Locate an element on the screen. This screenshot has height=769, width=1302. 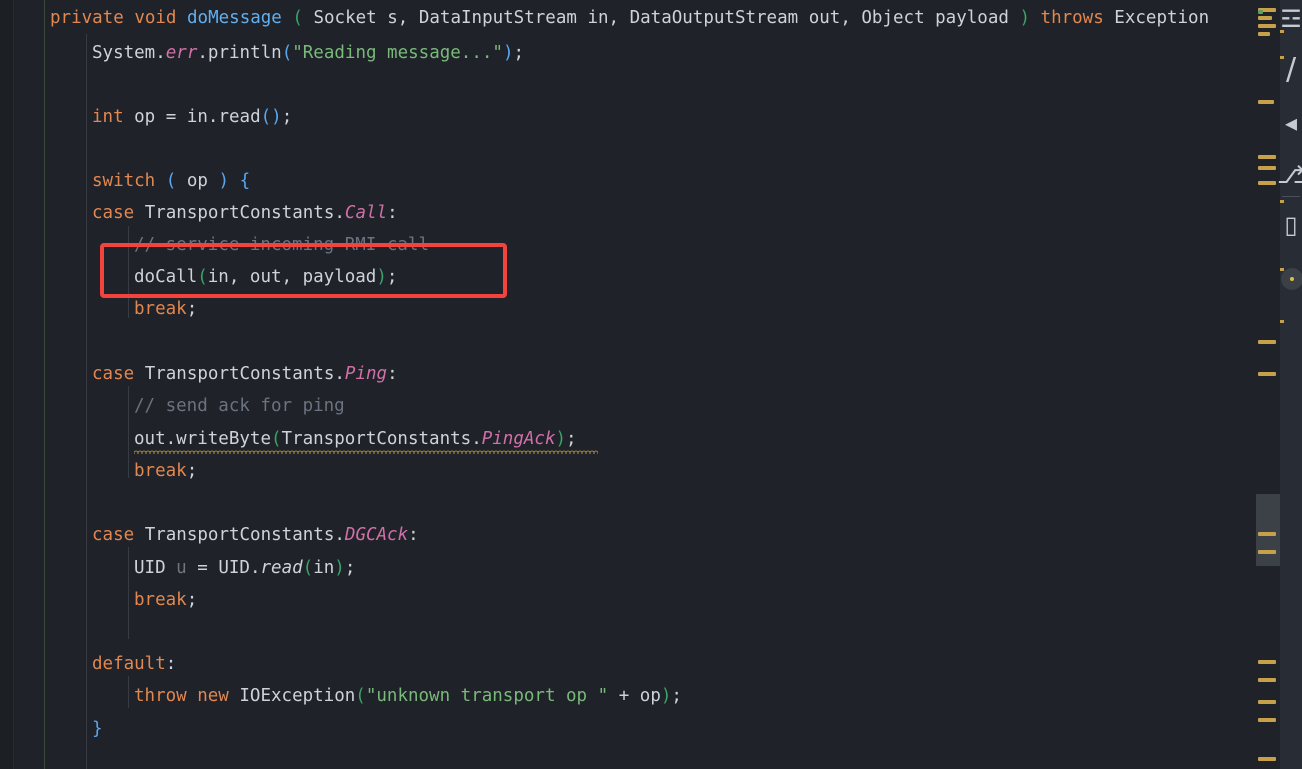
overview-ruler: ☲ / ◂ ⎇ ▯ is located at coordinates (1290, 384).